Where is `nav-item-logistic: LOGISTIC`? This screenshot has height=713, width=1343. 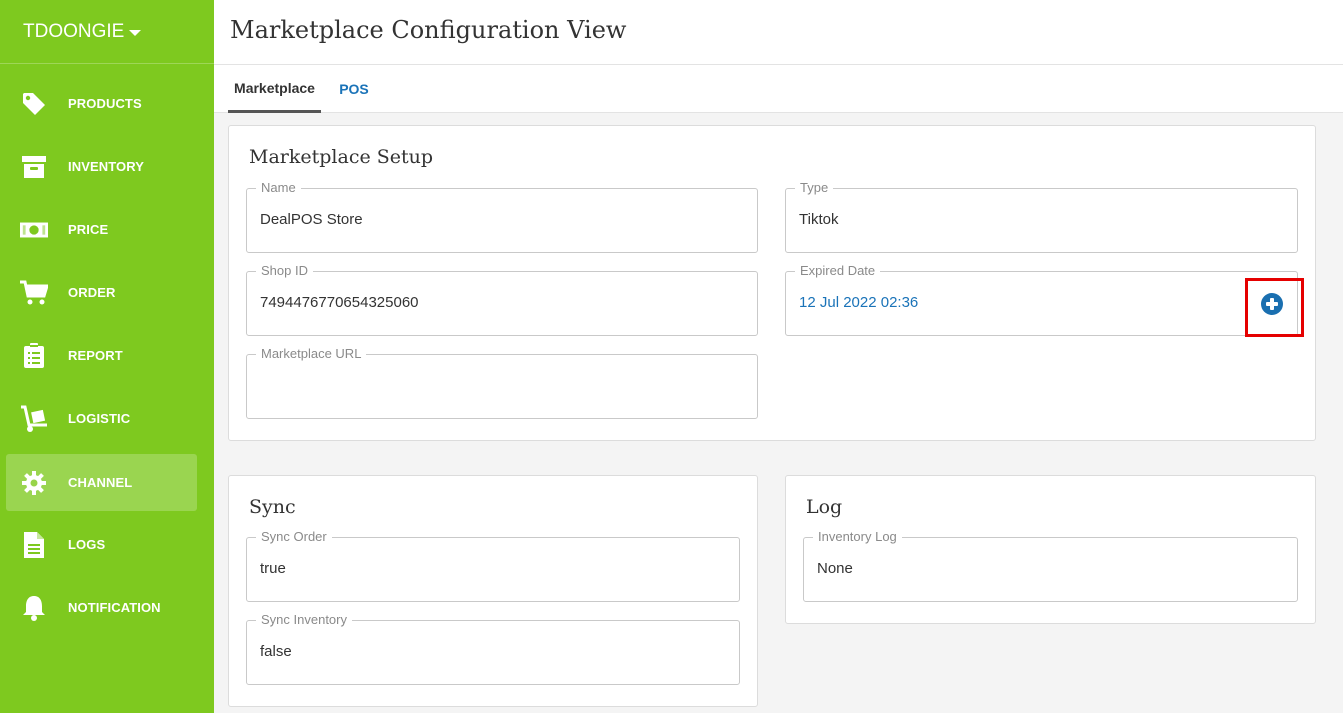
nav-item-logistic: LOGISTIC is located at coordinates (101, 418).